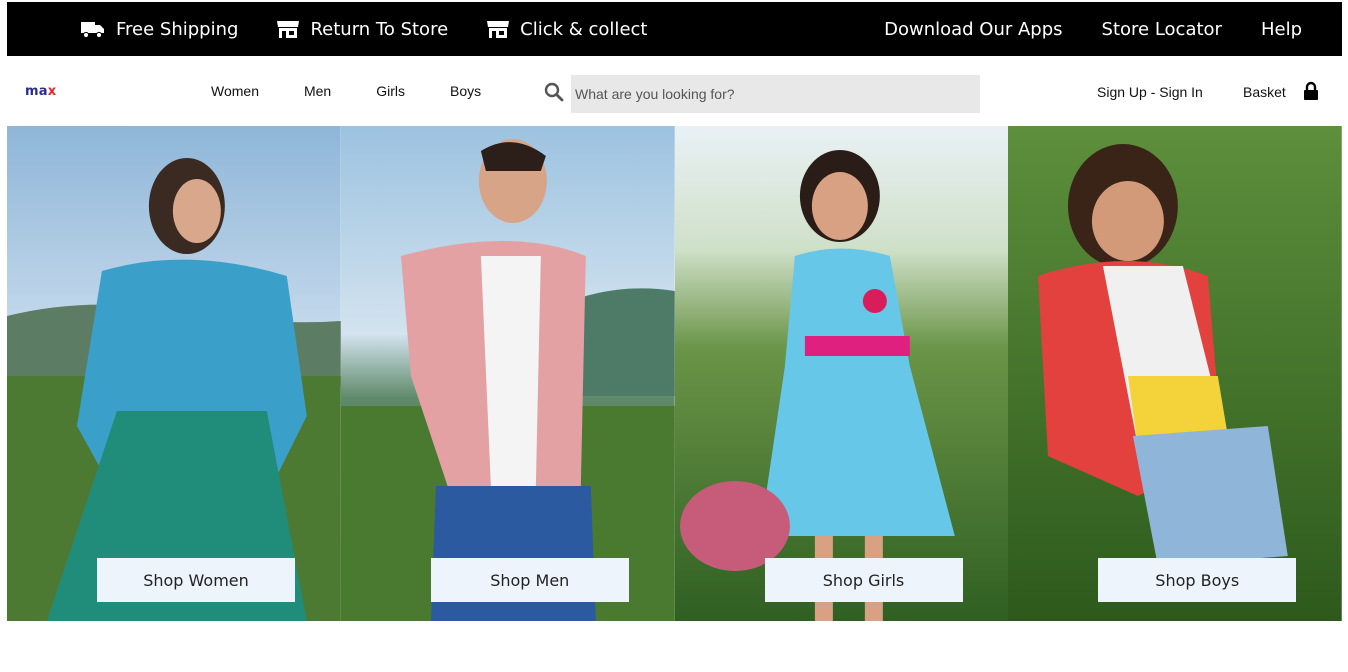 This screenshot has width=1348, height=672. What do you see at coordinates (1281, 29) in the screenshot?
I see `help-link: Help` at bounding box center [1281, 29].